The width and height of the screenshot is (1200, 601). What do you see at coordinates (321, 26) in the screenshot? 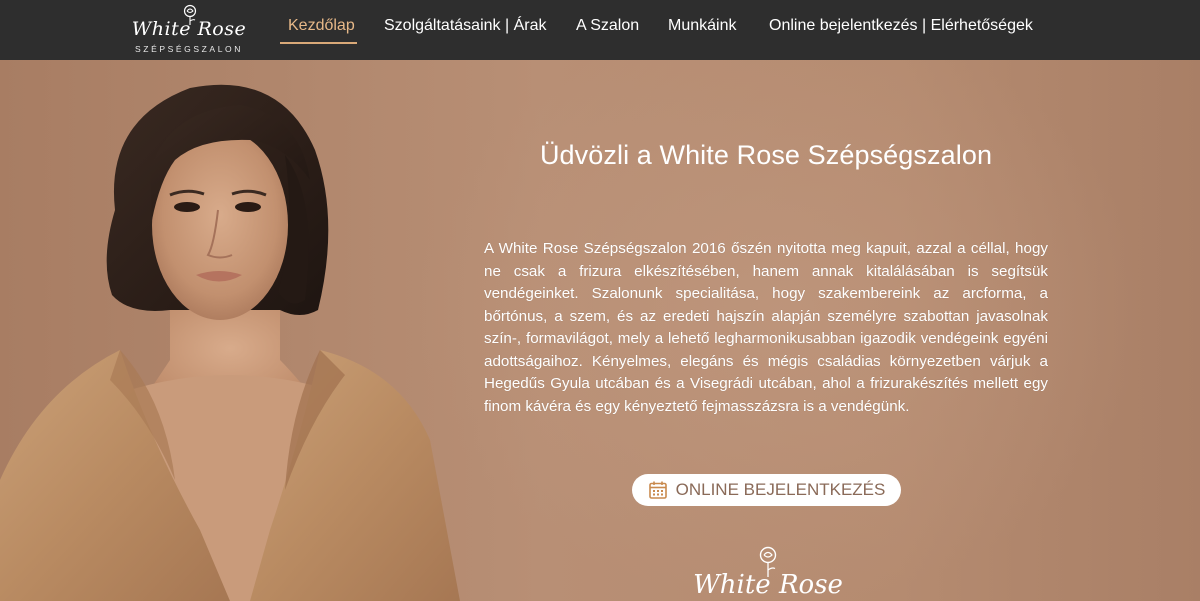
I see `nav-item-home: Kezdőlap` at bounding box center [321, 26].